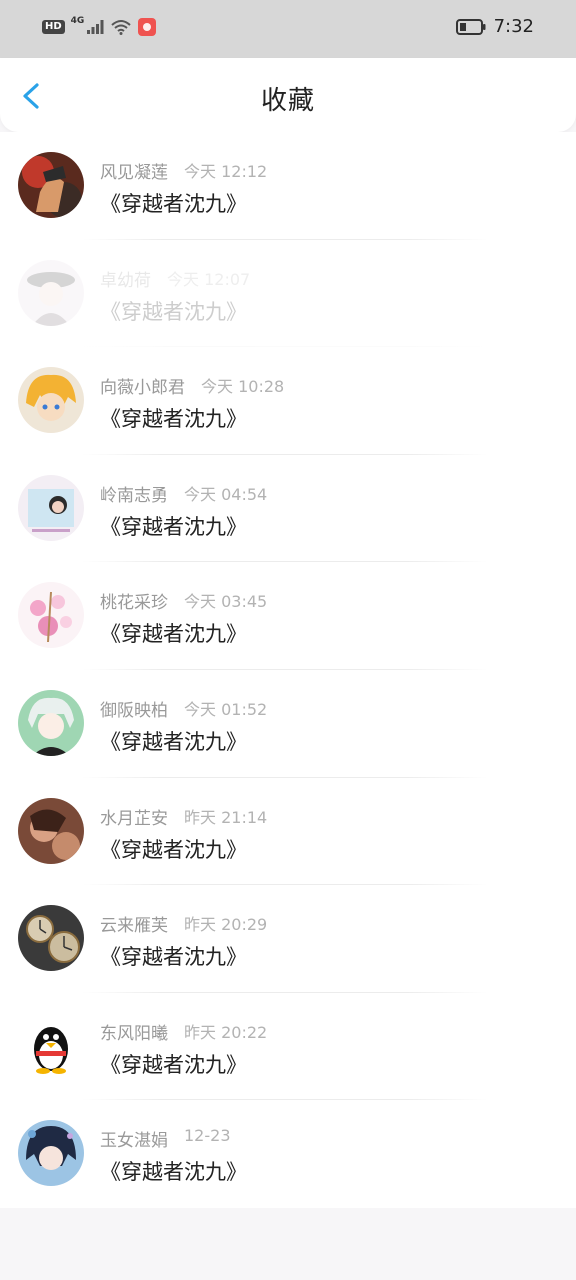 The width and height of the screenshot is (576, 1280). Describe the element at coordinates (288, 294) in the screenshot. I see `list-item: 卓幼荷 今天 12:07 《穿越者沈九》` at that location.